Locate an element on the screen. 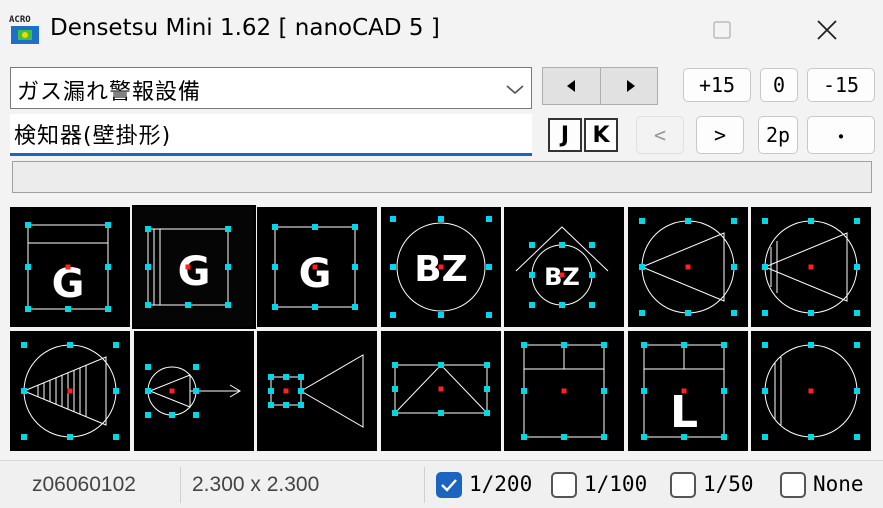  circle-lines-icon is located at coordinates (811, 391).